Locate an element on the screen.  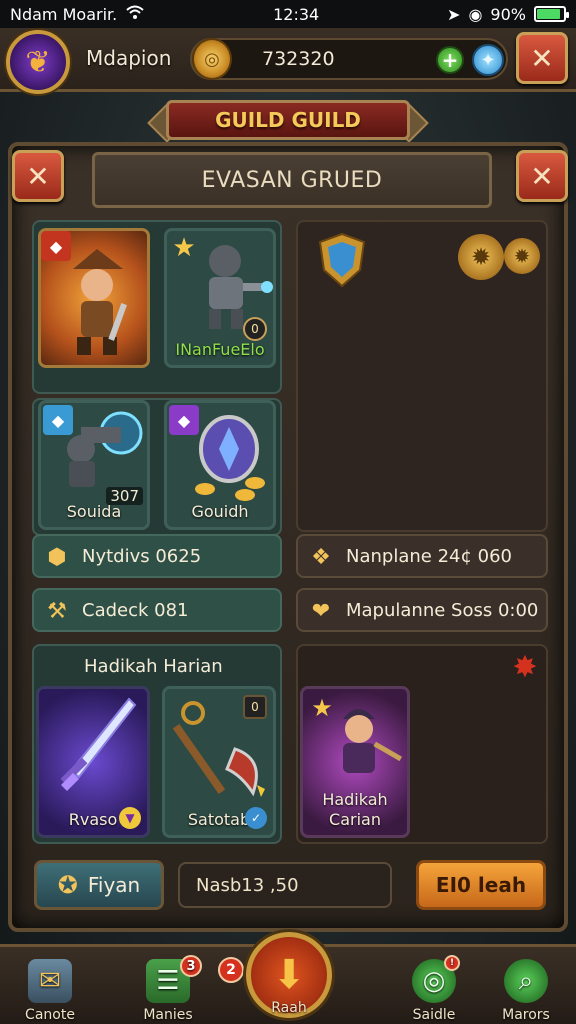
gem-icon: ✦ is located at coordinates (488, 60).